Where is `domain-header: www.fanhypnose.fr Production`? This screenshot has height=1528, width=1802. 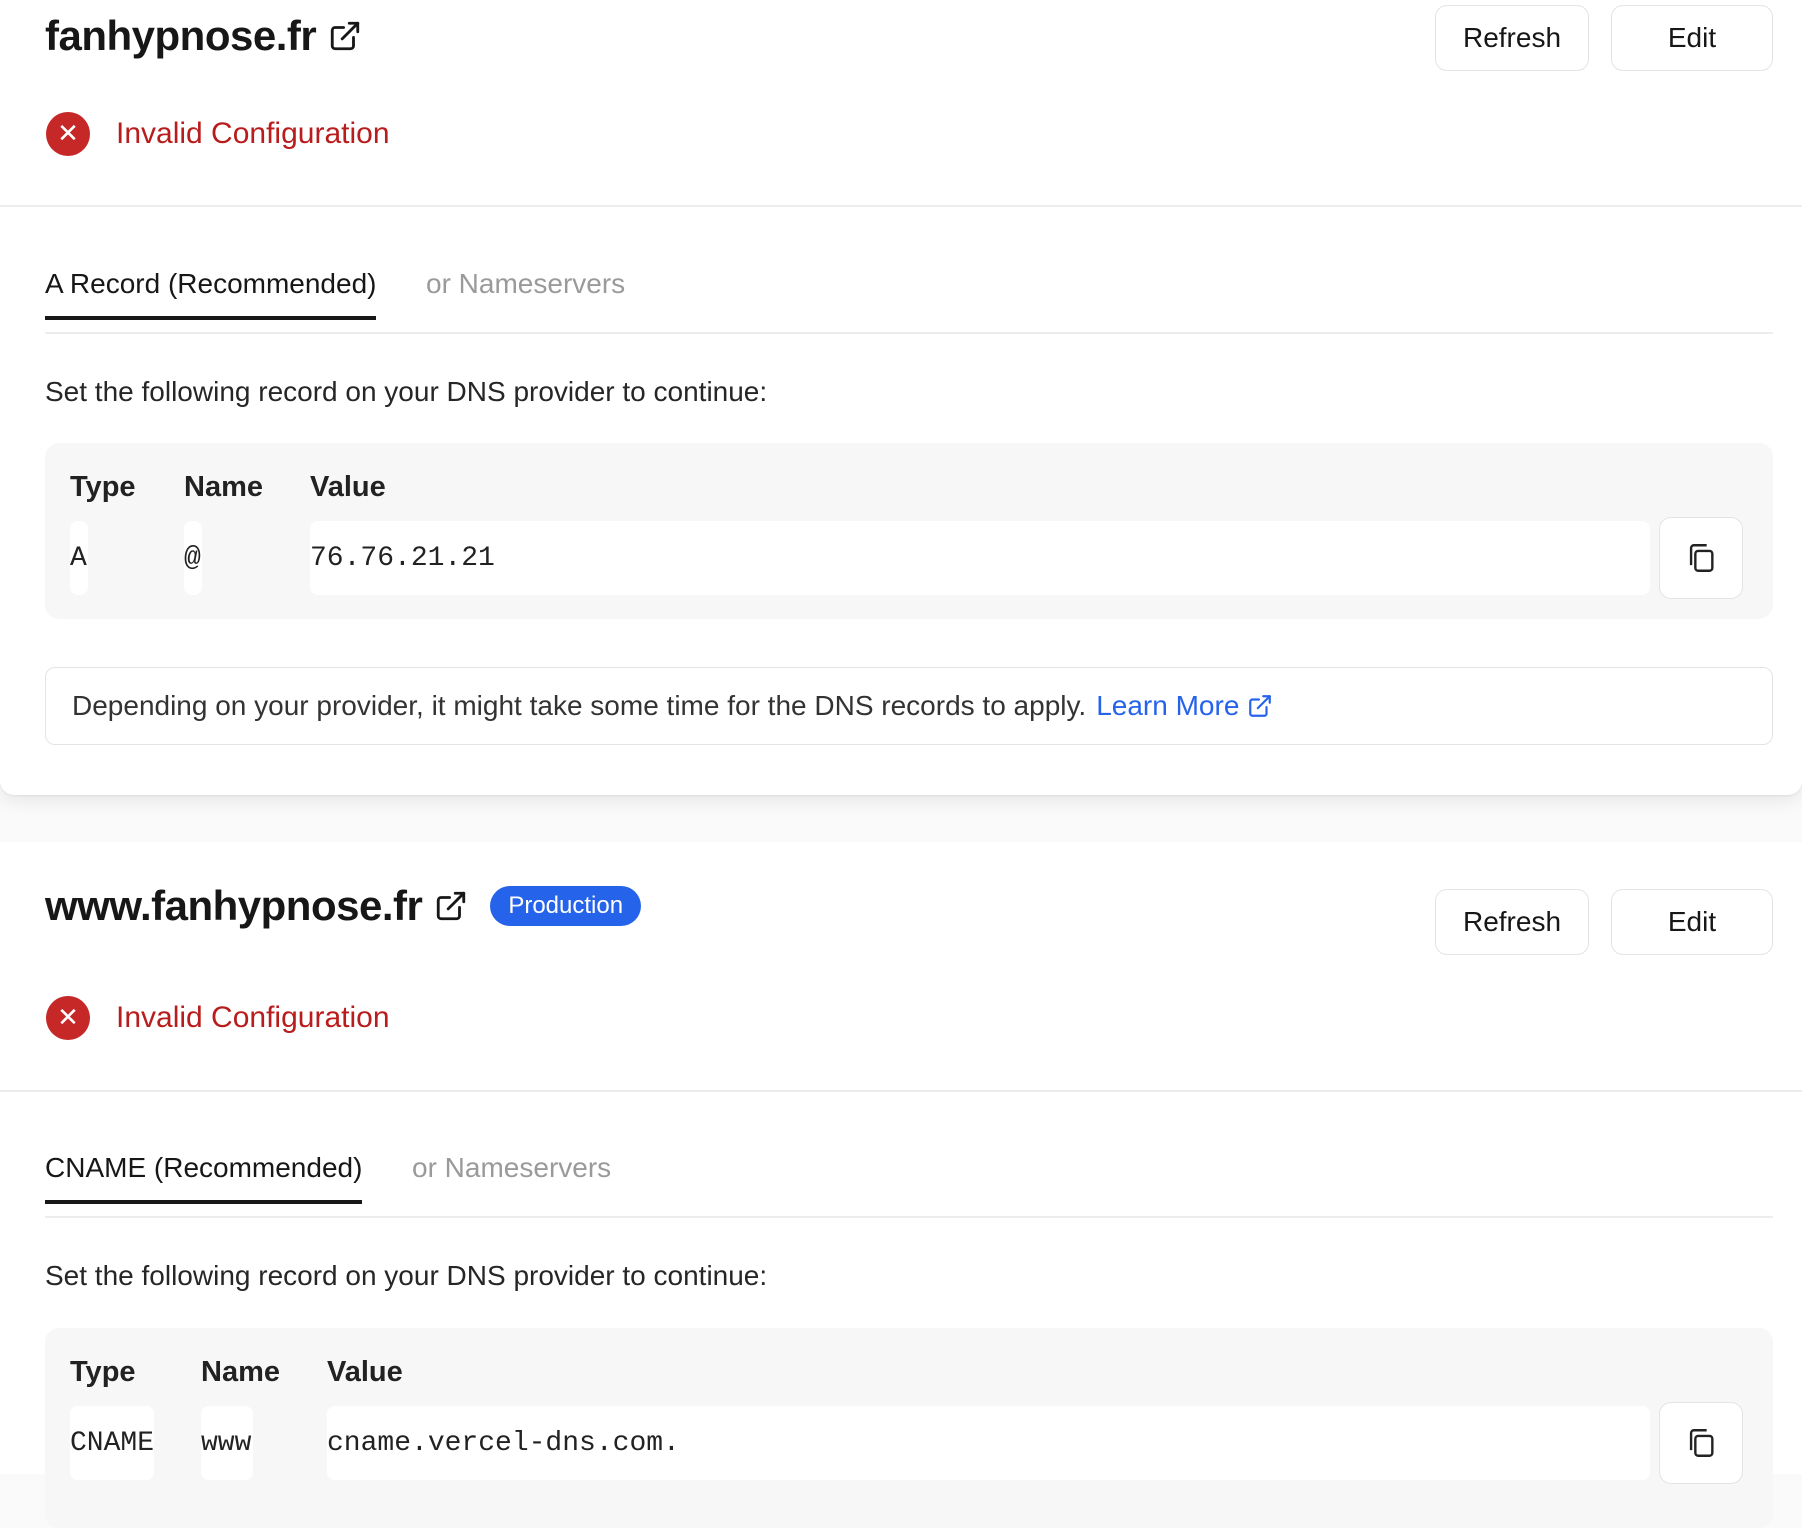 domain-header: www.fanhypnose.fr Production is located at coordinates (343, 906).